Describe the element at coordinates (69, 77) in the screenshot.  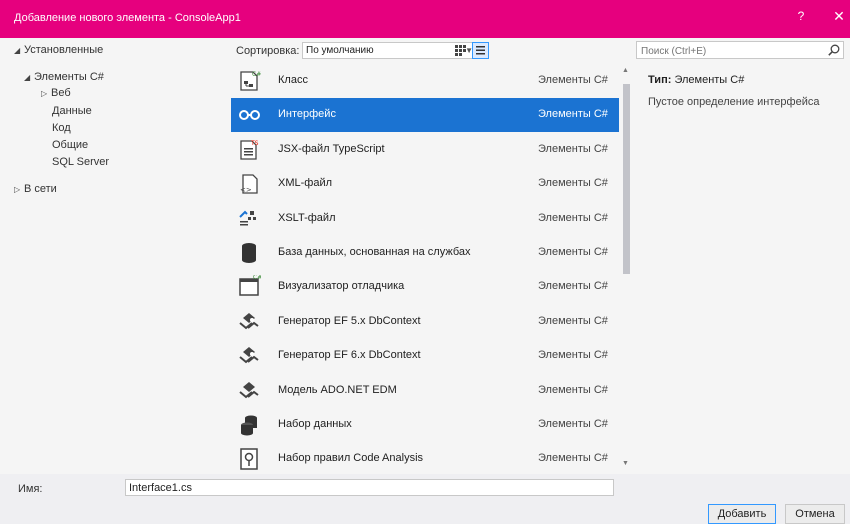
I see `tree-item-label: Элементы C#` at that location.